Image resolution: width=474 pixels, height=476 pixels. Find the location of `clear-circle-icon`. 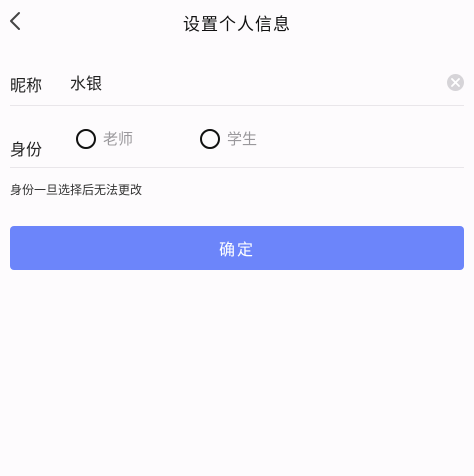

clear-circle-icon is located at coordinates (455, 82).